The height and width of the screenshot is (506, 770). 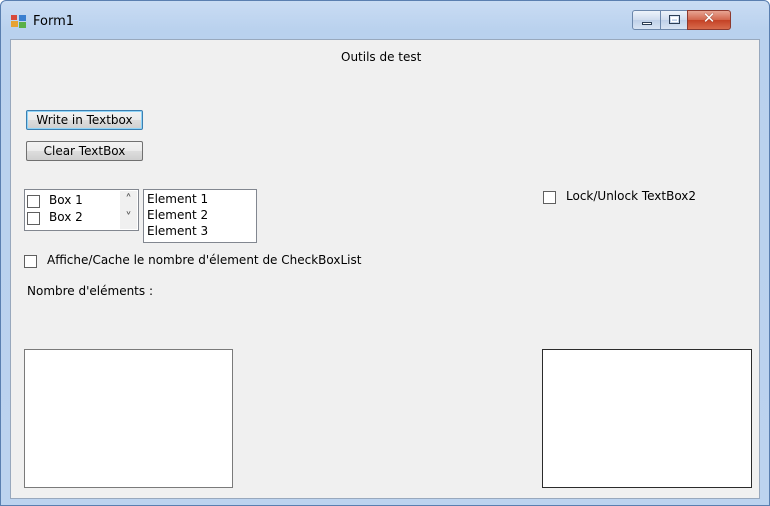 I want to click on list-item: Element 2, so click(x=177, y=215).